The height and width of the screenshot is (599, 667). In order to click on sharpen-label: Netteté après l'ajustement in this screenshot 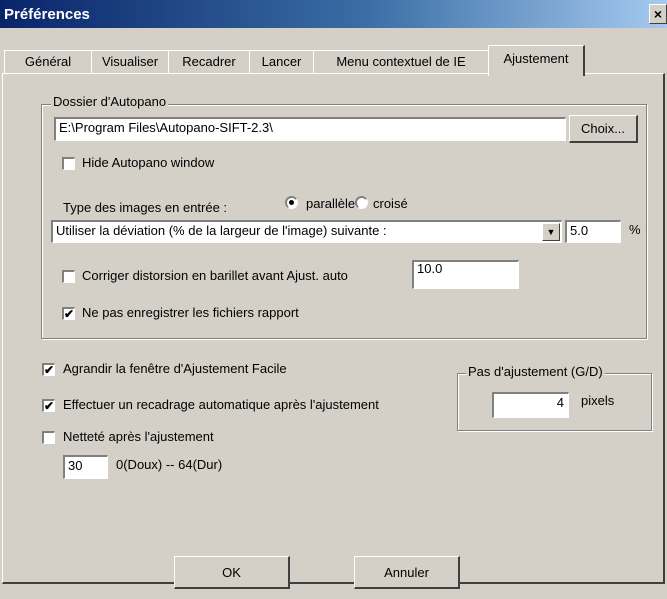, I will do `click(138, 436)`.